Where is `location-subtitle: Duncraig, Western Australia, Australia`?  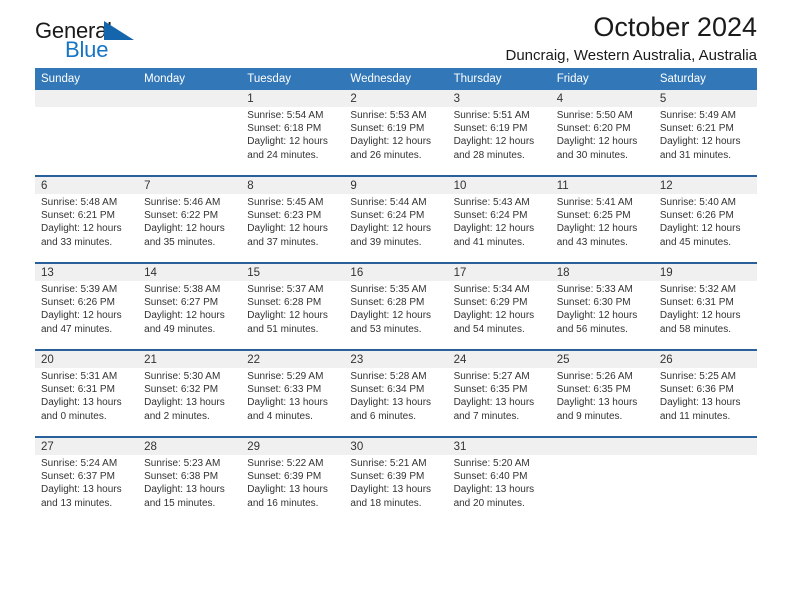 location-subtitle: Duncraig, Western Australia, Australia is located at coordinates (631, 55).